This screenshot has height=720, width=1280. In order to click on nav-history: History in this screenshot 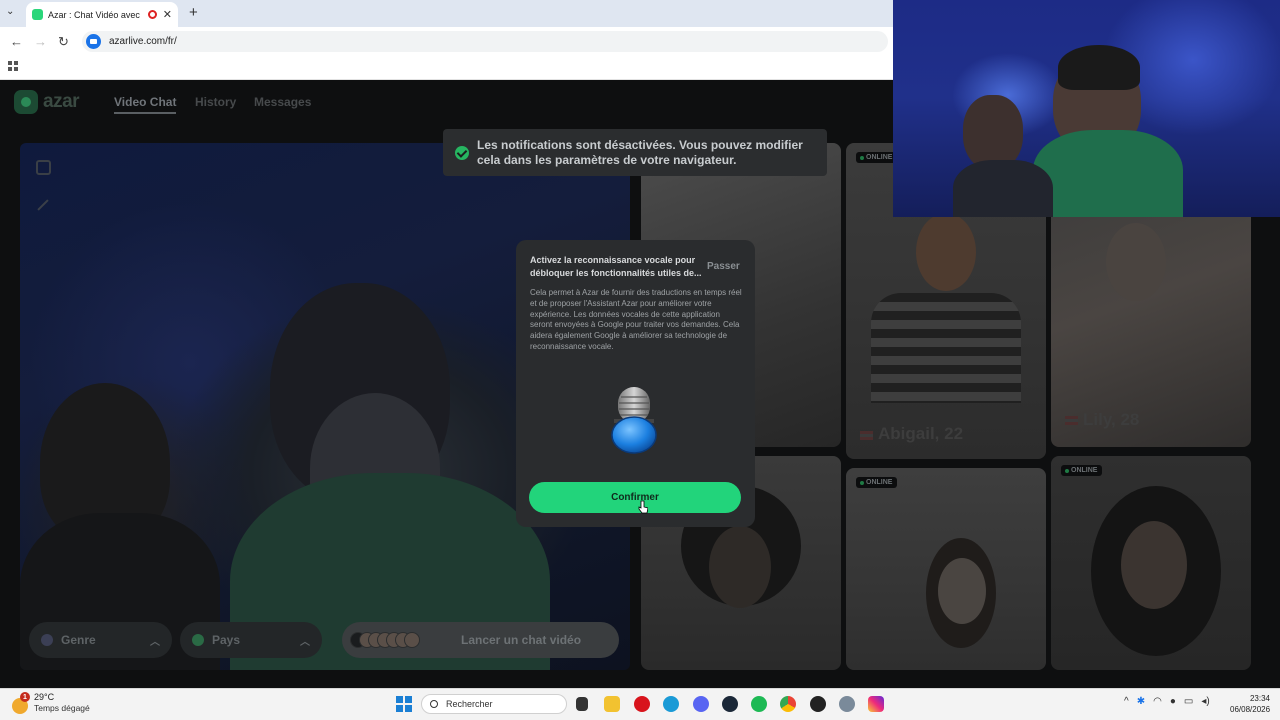, I will do `click(215, 102)`.